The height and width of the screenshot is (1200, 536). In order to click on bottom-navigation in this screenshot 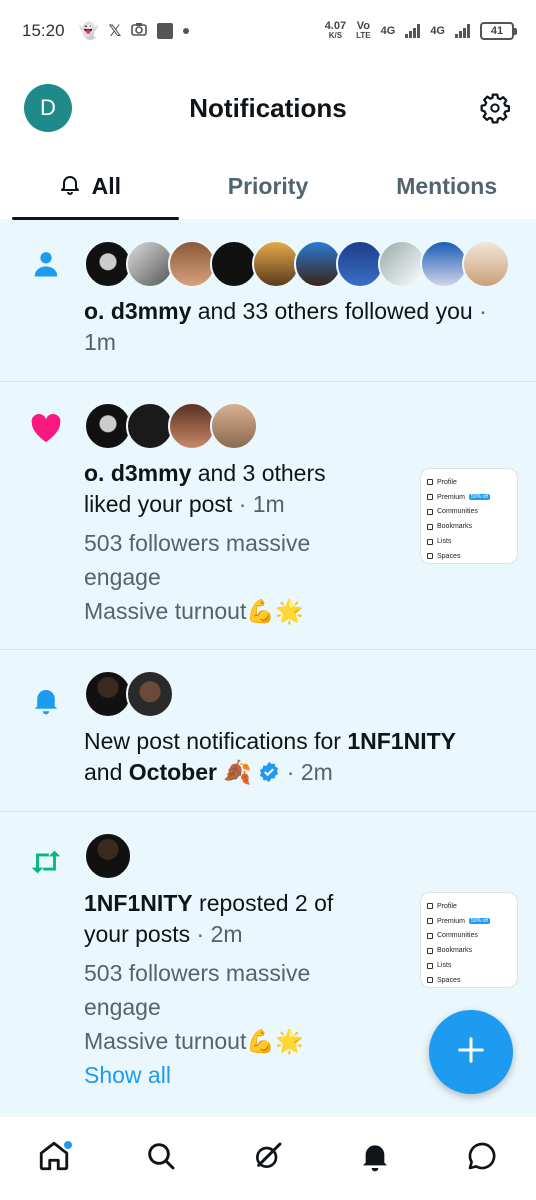, I will do `click(268, 1158)`.